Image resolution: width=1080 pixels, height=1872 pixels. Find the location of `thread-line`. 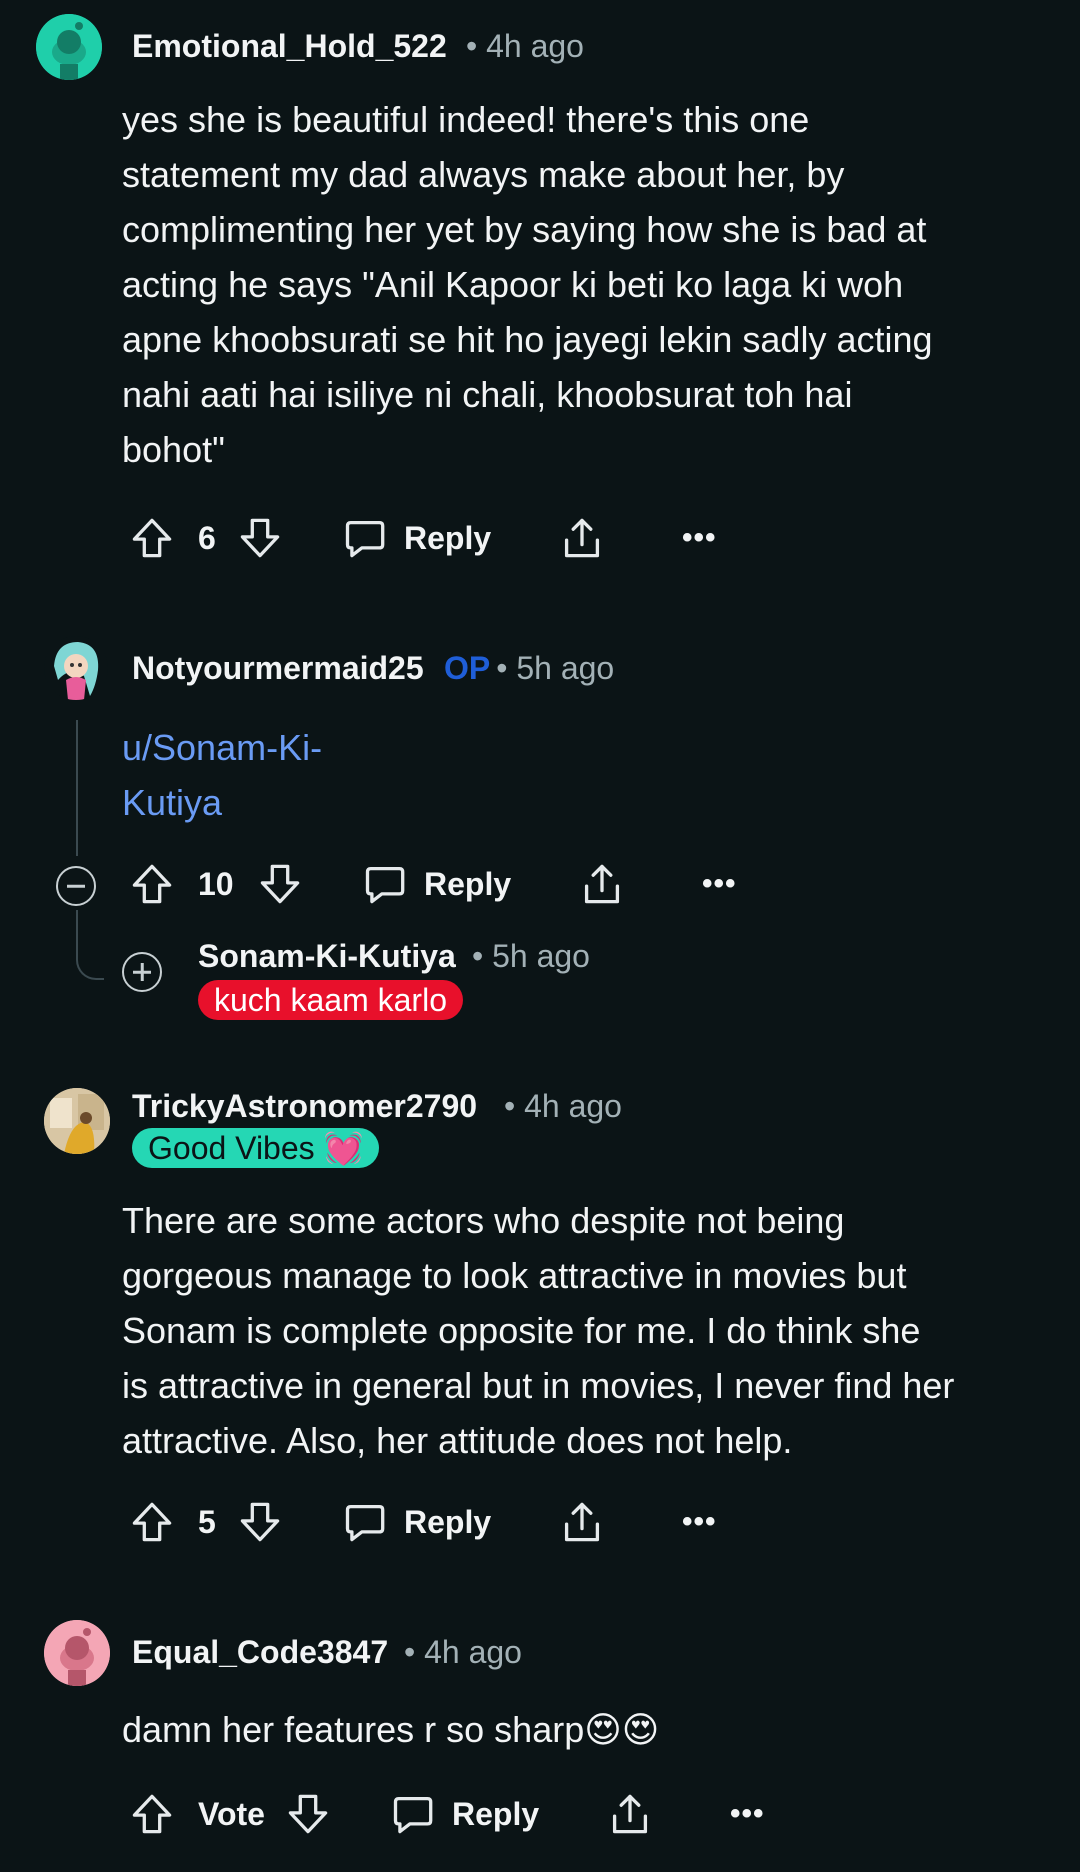

thread-line is located at coordinates (77, 788).